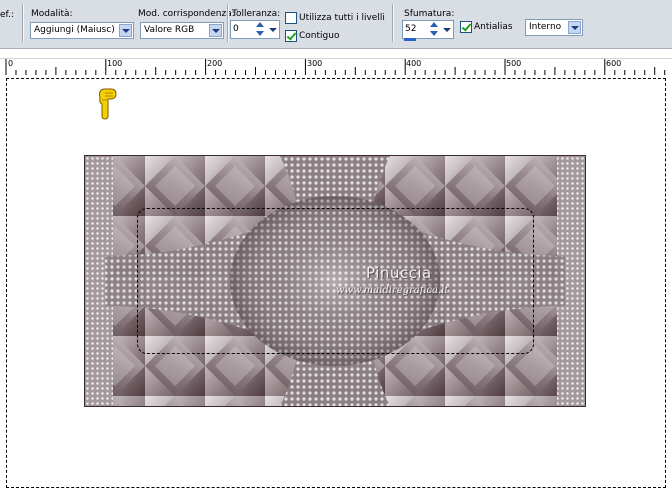 The width and height of the screenshot is (672, 490). Describe the element at coordinates (410, 39) in the screenshot. I see `sfumatura-progress-bar` at that location.